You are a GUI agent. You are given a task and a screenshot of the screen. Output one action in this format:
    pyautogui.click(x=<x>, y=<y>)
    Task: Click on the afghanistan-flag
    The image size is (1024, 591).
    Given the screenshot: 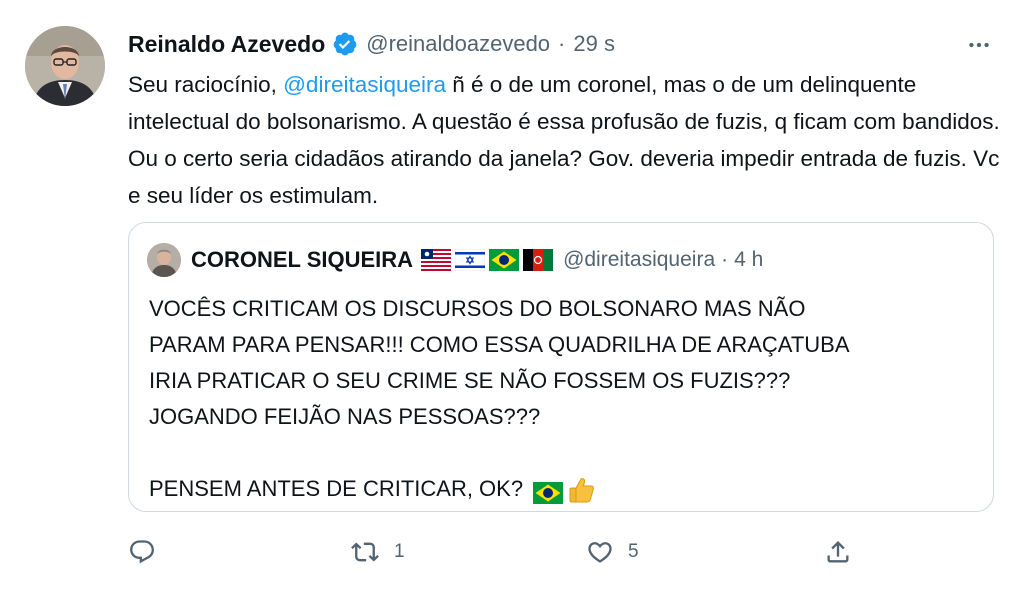 What is the action you would take?
    pyautogui.click(x=538, y=260)
    